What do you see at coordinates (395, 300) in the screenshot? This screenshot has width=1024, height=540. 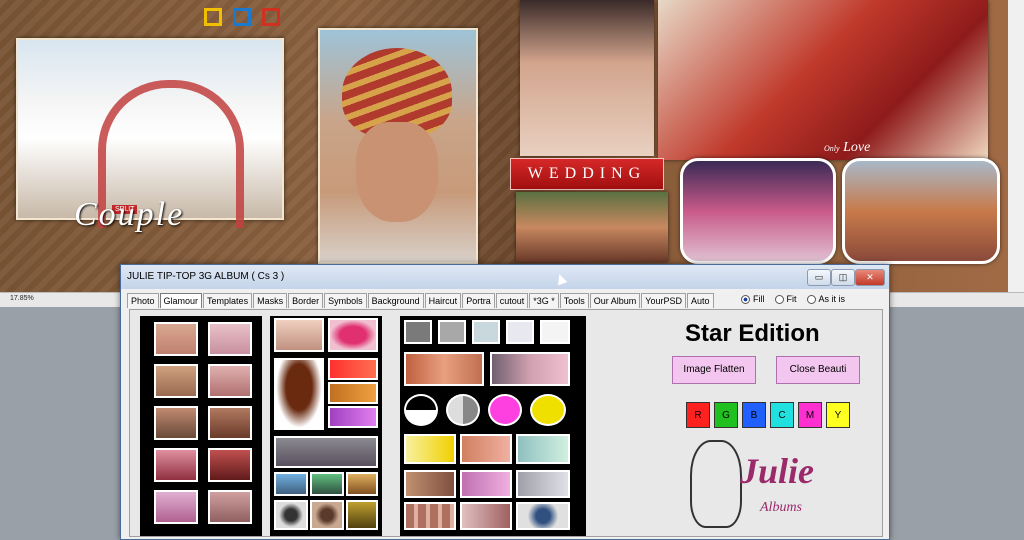 I see `tab-background: Background` at bounding box center [395, 300].